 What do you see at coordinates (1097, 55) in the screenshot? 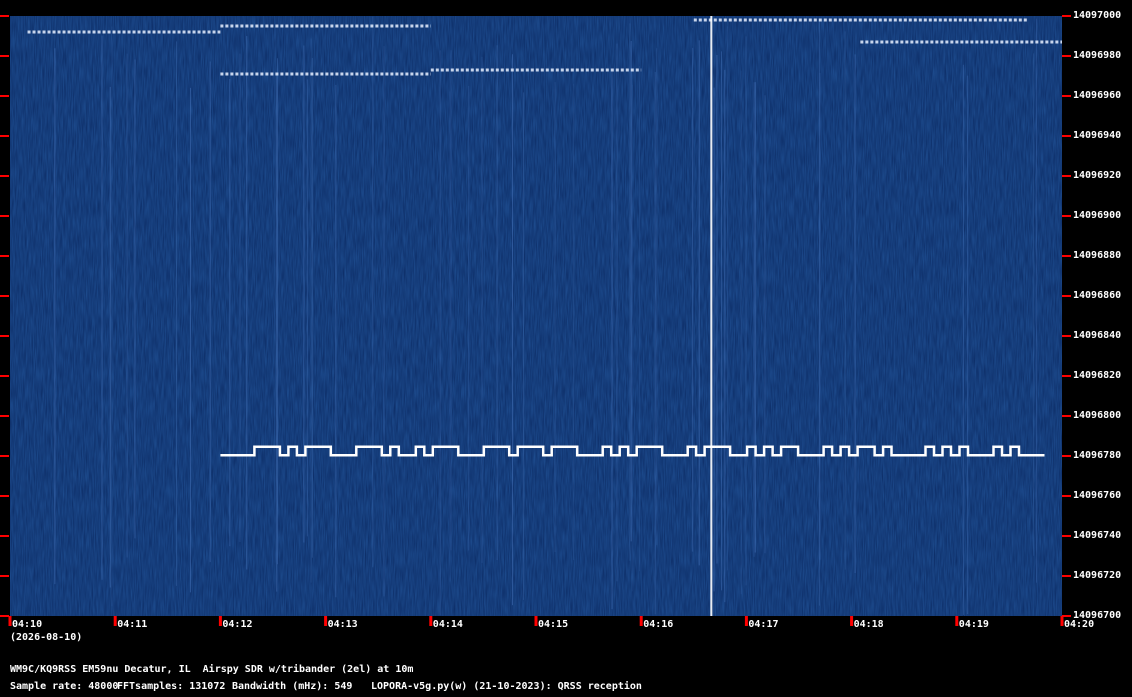
I see `y-tick-label: 14096980` at bounding box center [1097, 55].